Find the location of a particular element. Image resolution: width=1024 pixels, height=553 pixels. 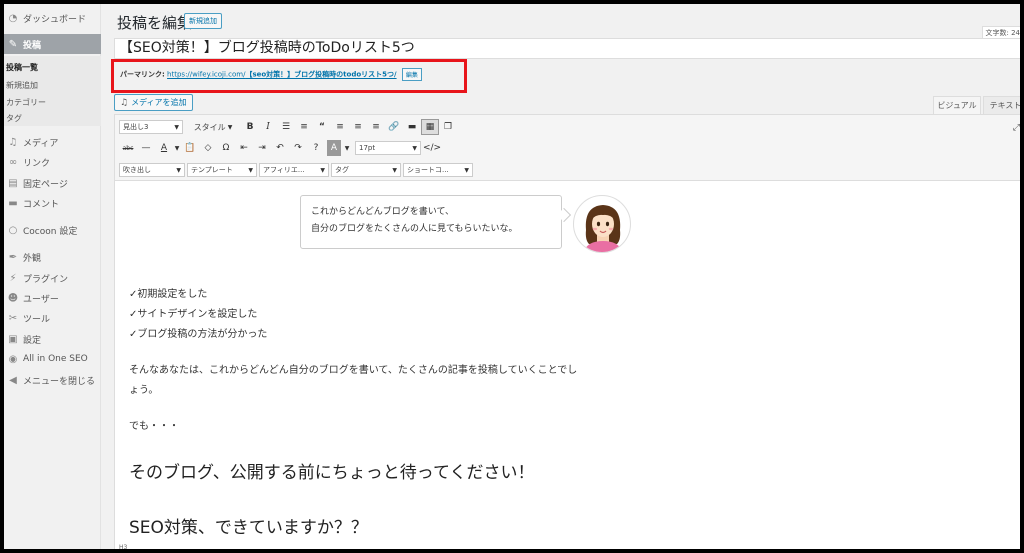

style-select: スタイル ▼ is located at coordinates (213, 127).